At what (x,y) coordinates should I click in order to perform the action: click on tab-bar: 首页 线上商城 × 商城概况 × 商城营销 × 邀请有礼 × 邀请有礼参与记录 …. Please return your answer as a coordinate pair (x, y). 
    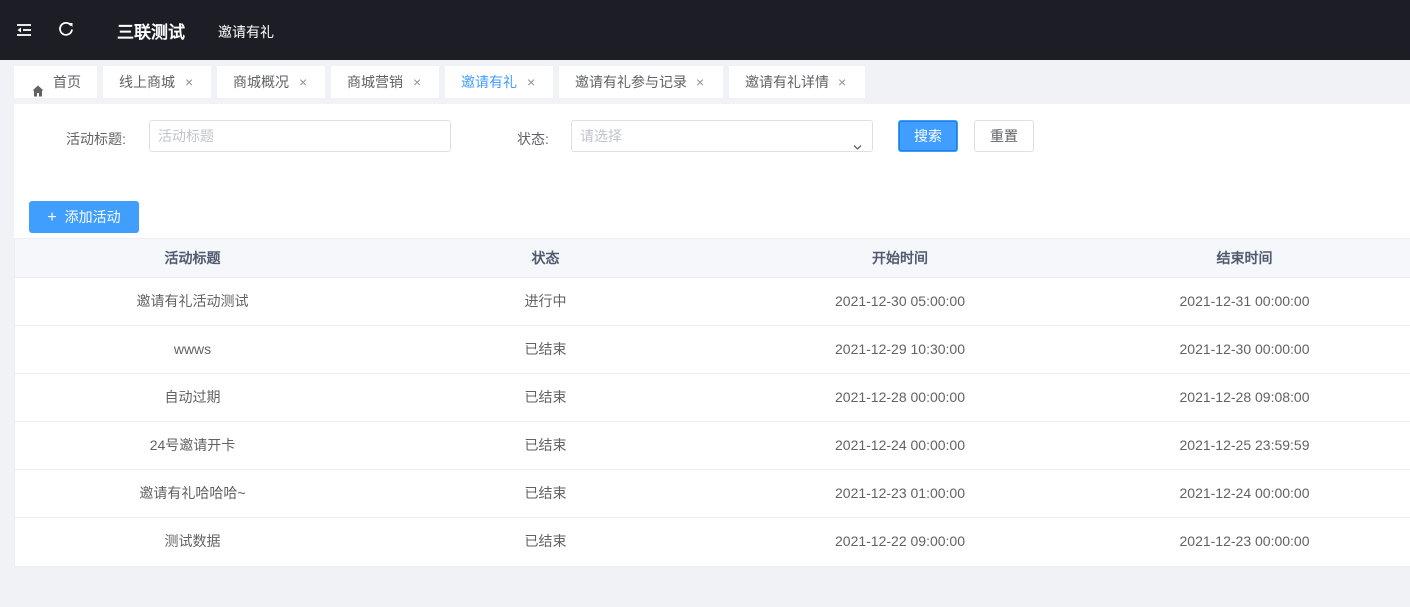
    Looking at the image, I should click on (705, 82).